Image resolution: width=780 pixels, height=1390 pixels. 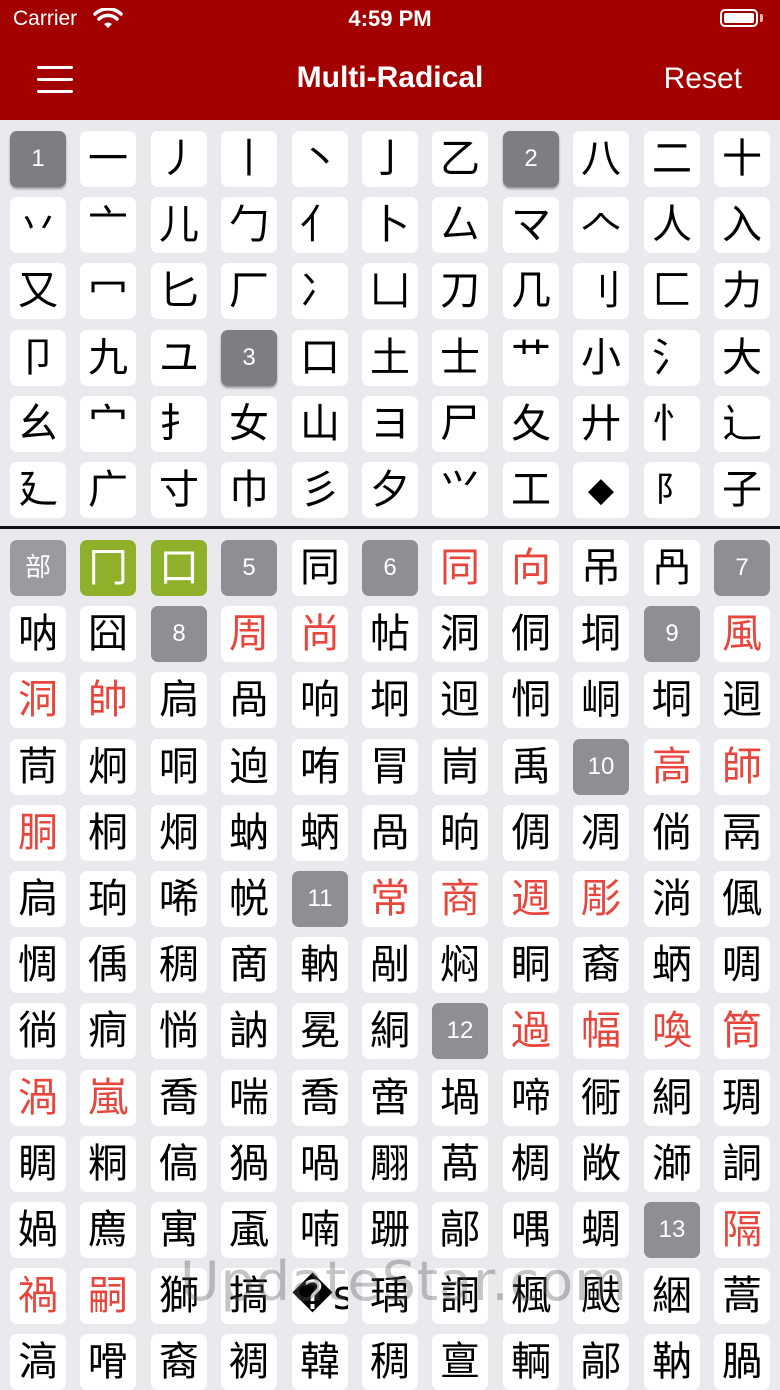 I want to click on radical-key: 艹, so click(x=531, y=358).